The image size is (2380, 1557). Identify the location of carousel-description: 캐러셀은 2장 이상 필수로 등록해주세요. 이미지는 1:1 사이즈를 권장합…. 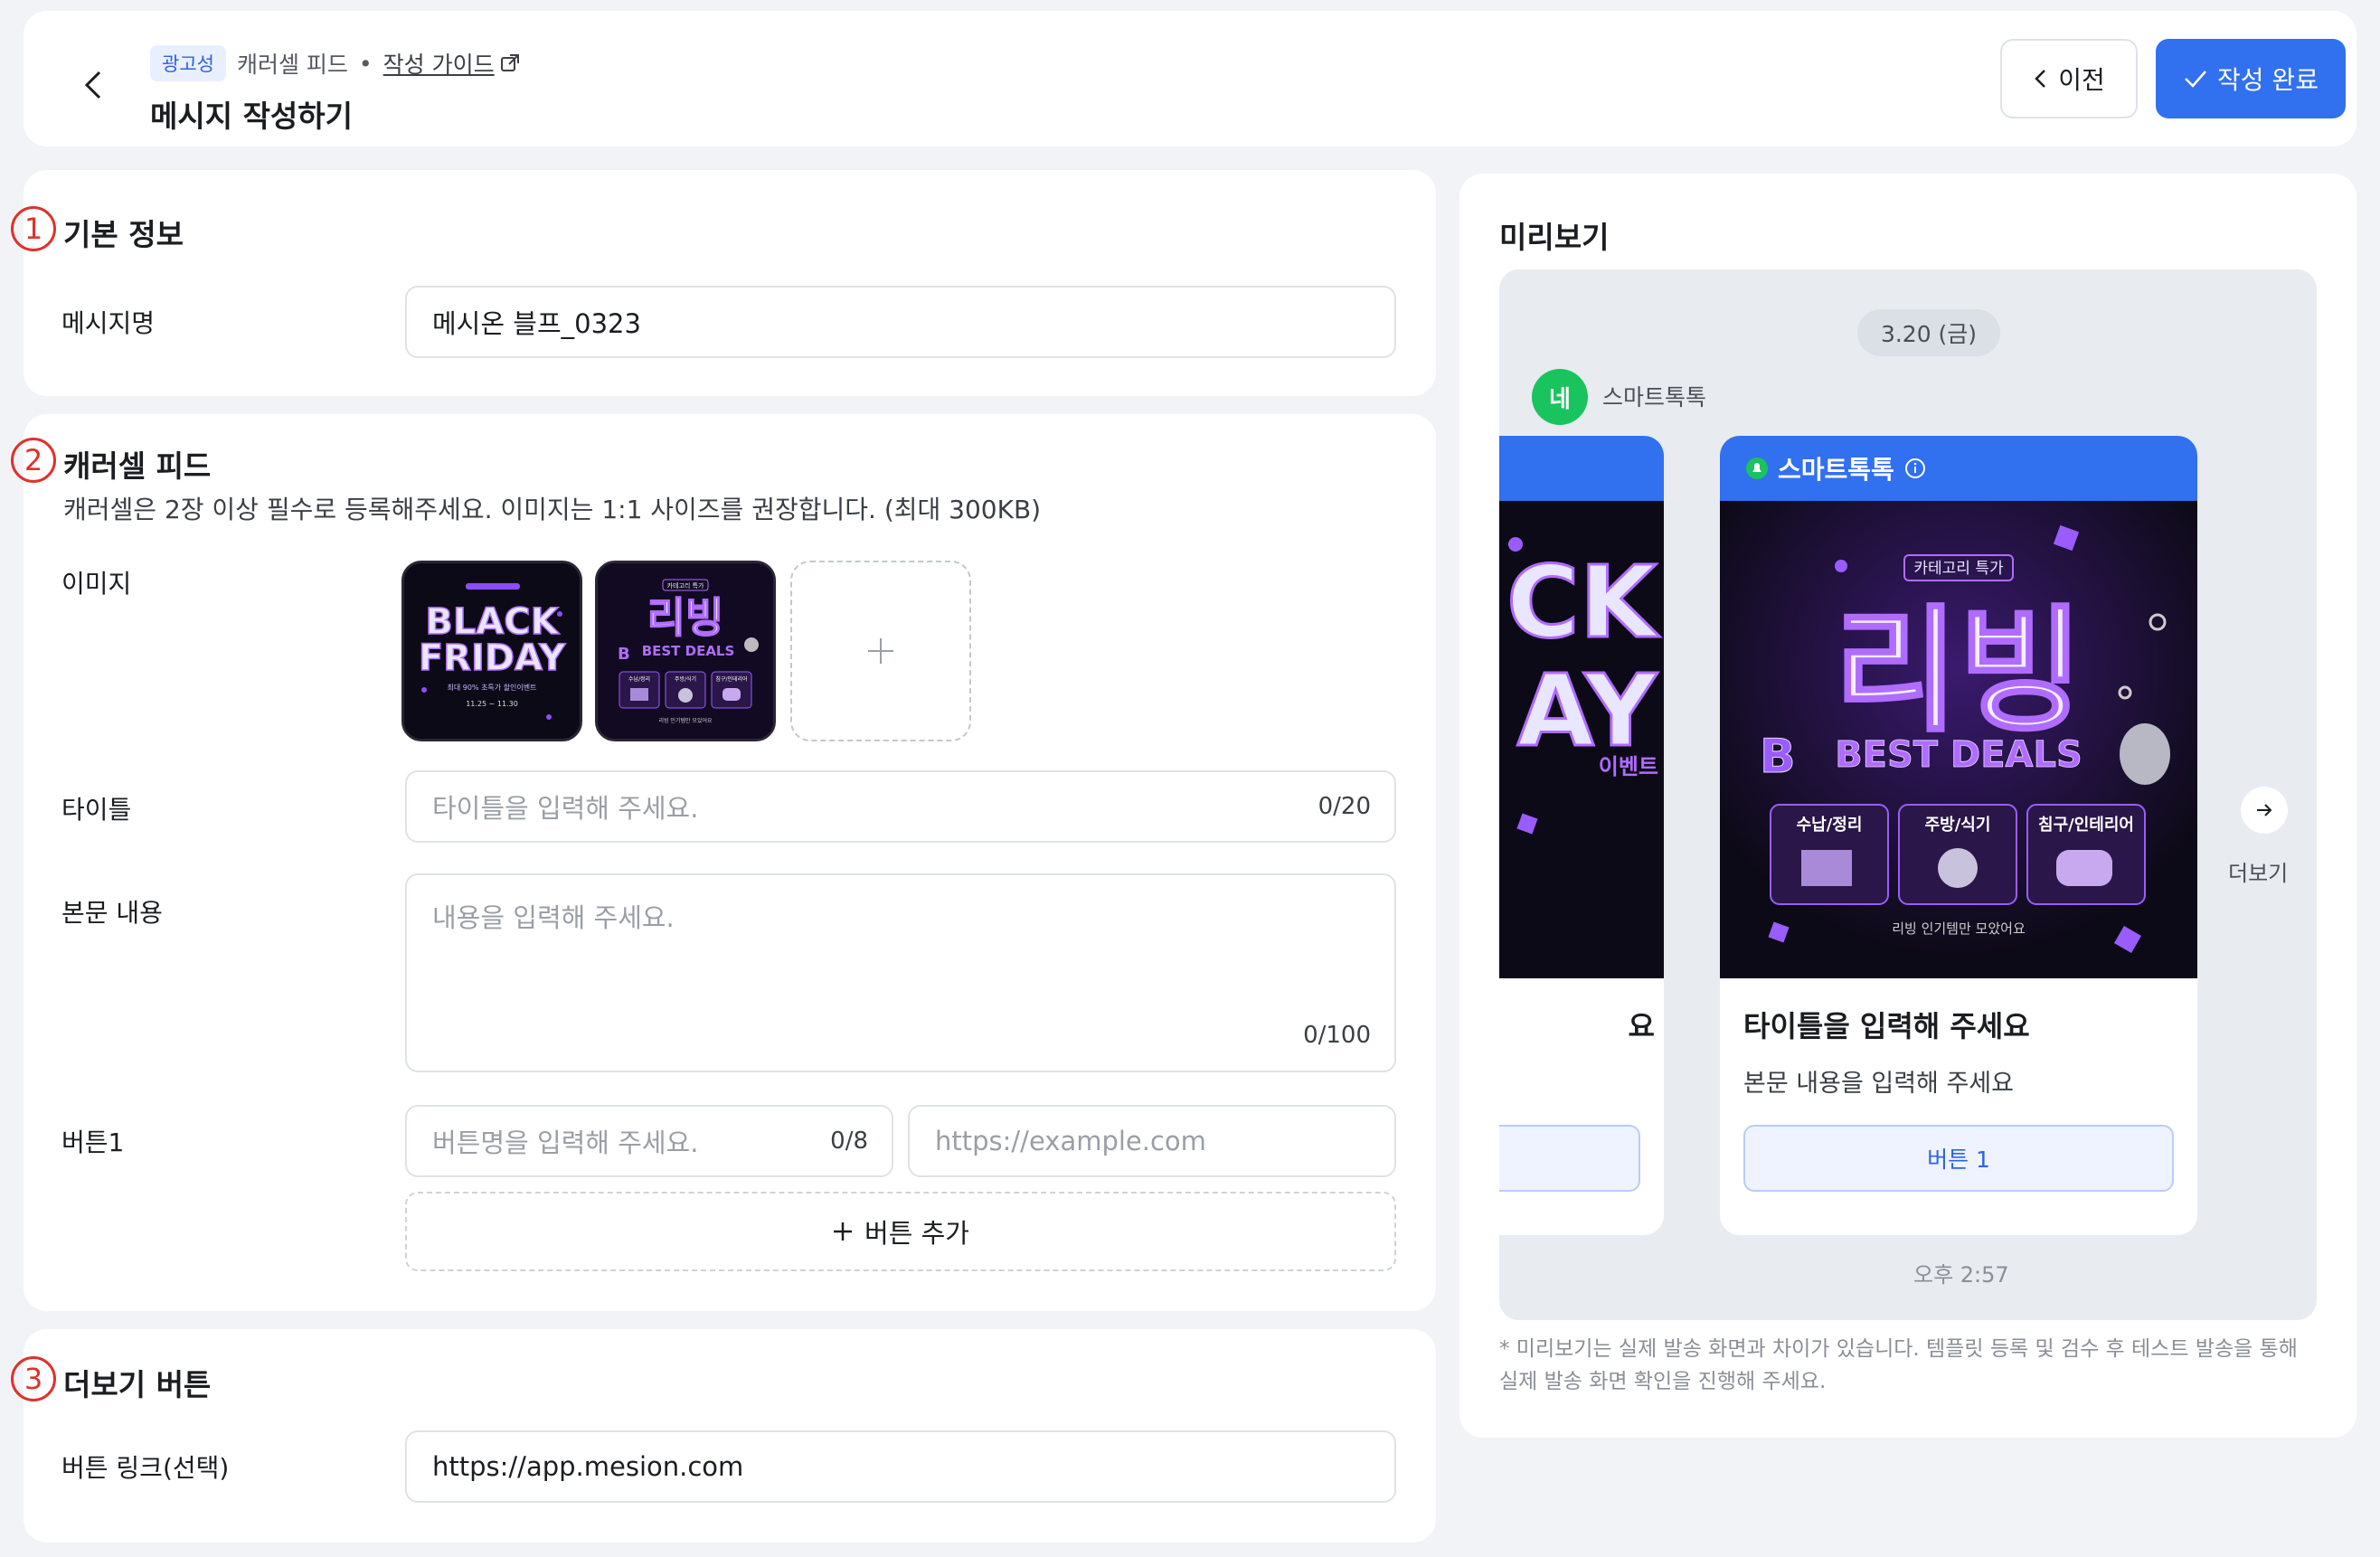
(552, 510).